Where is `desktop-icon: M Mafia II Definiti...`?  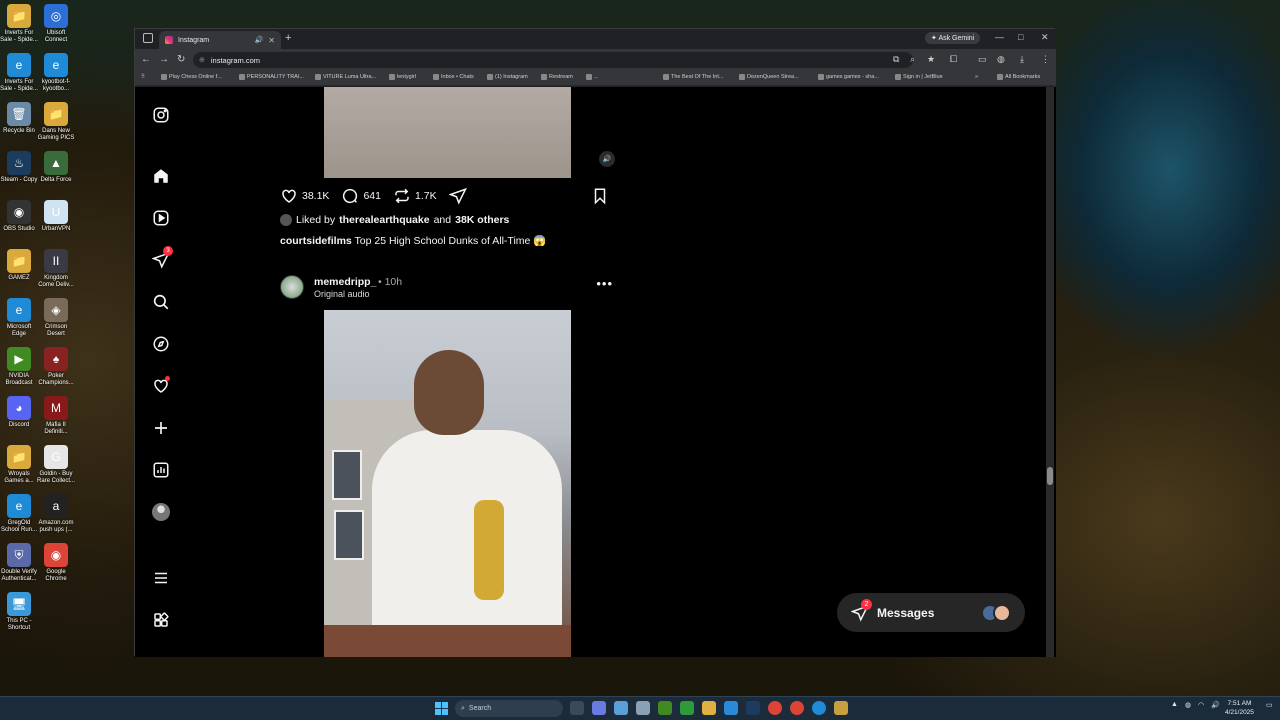
desktop-icon: M Mafia II Definiti... is located at coordinates (56, 416).